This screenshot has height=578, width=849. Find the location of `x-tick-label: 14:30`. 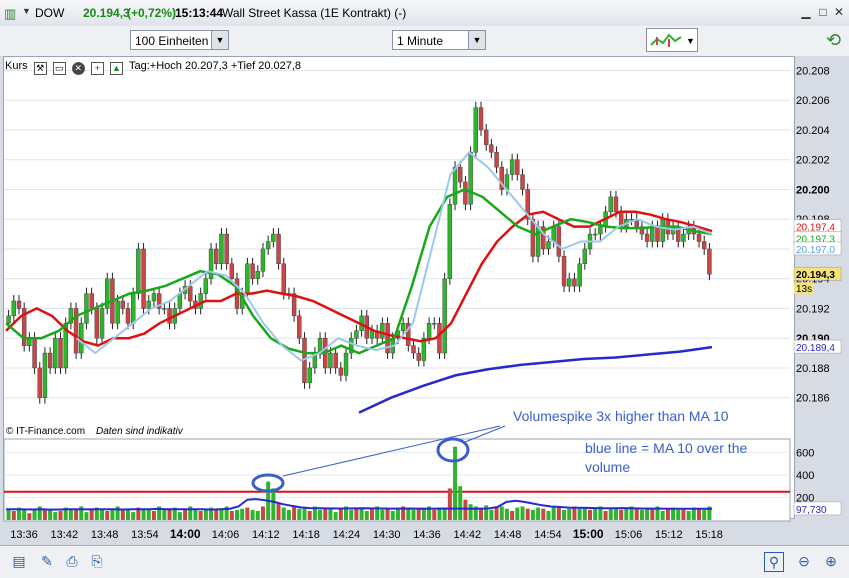

x-tick-label: 14:30 is located at coordinates (387, 535).